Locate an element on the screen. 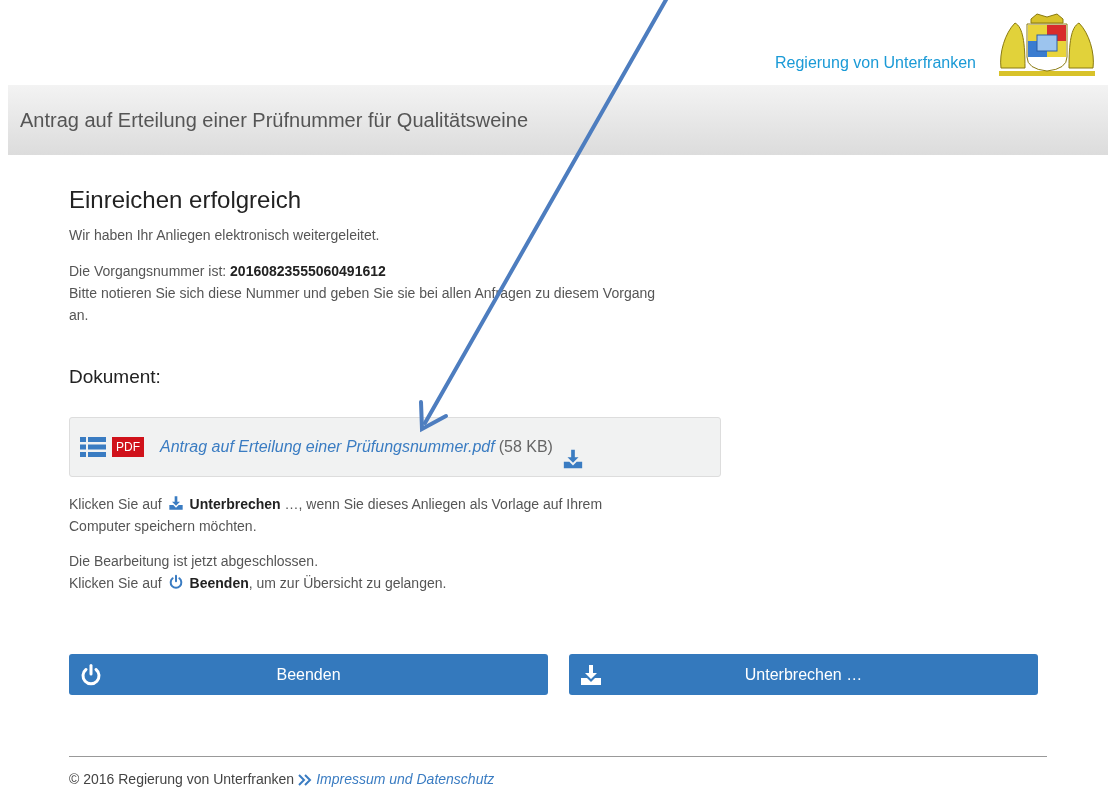  file-size: (58 KB) is located at coordinates (525, 447).